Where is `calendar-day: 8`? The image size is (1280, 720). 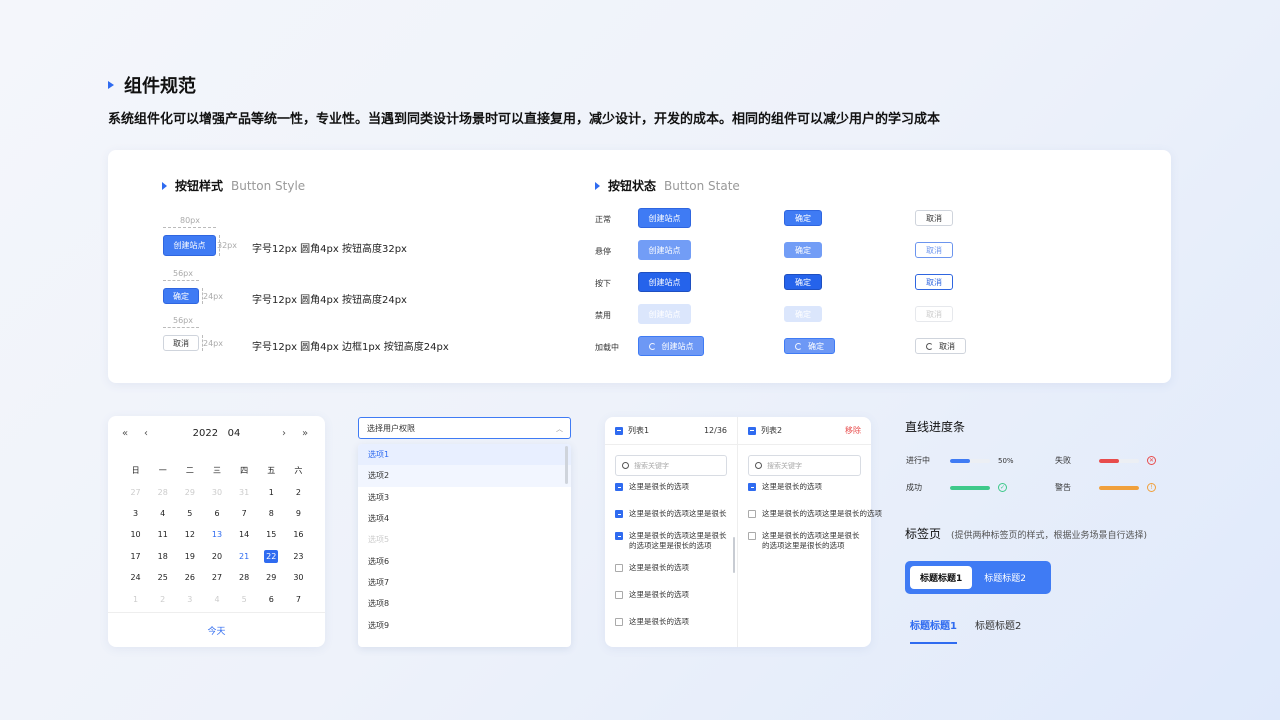 calendar-day: 8 is located at coordinates (271, 513).